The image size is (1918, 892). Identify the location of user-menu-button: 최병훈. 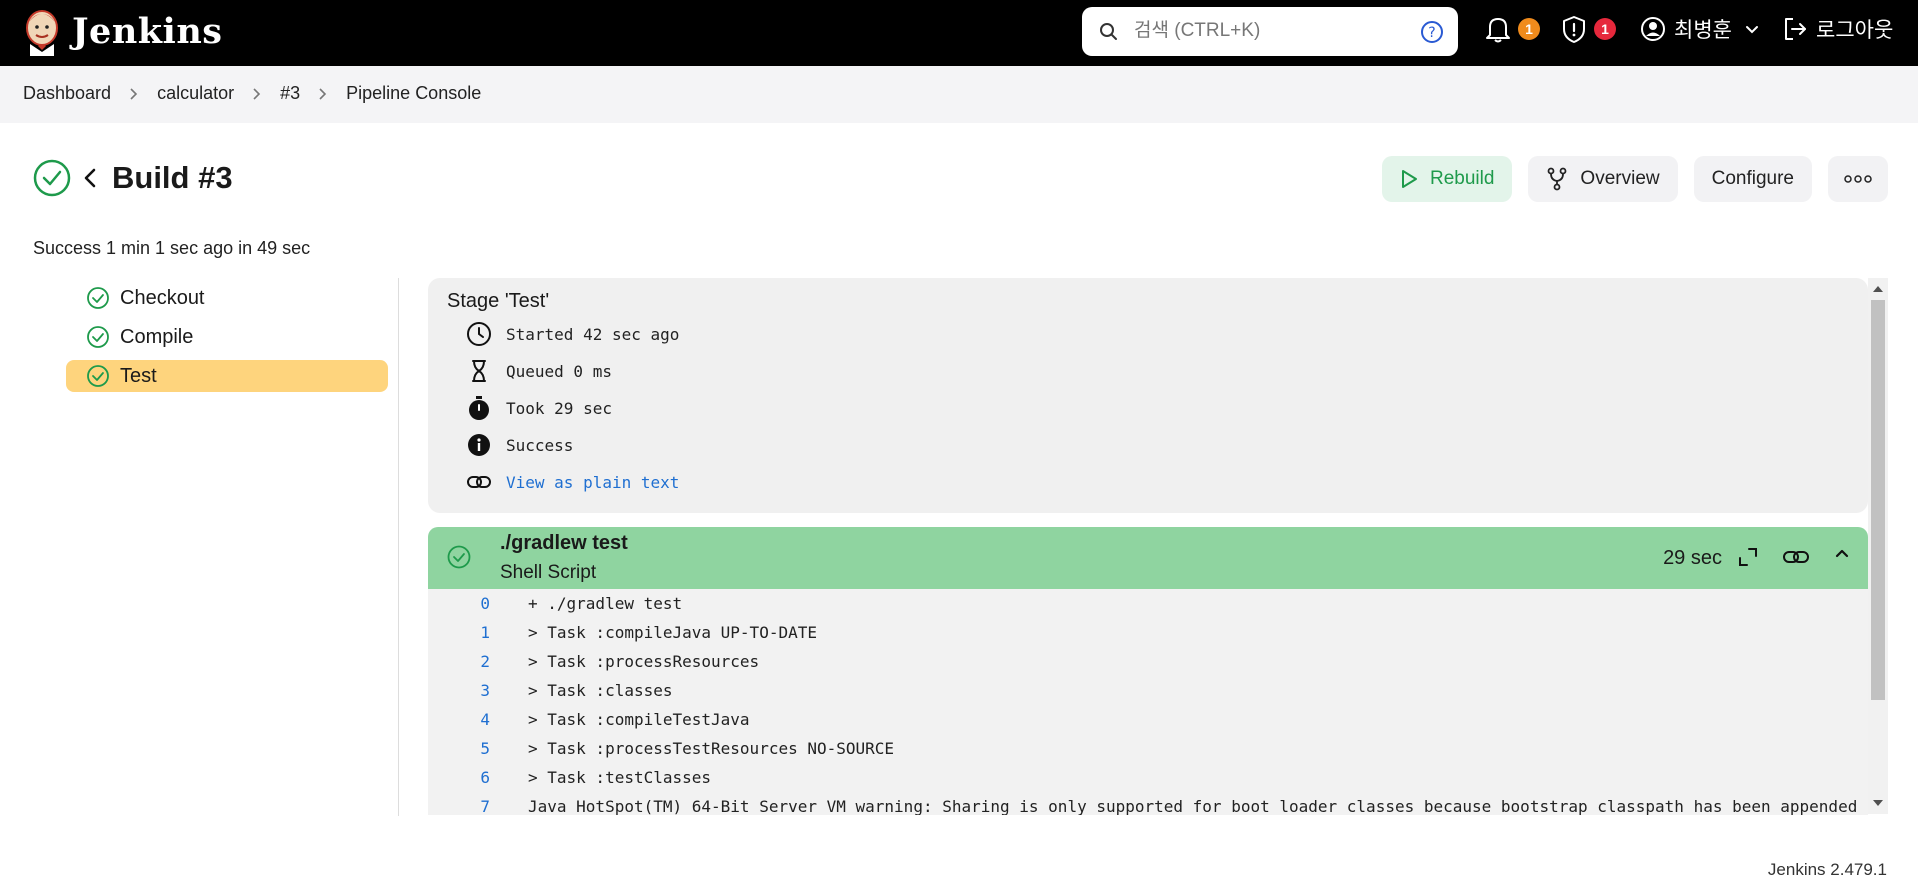
(1701, 29).